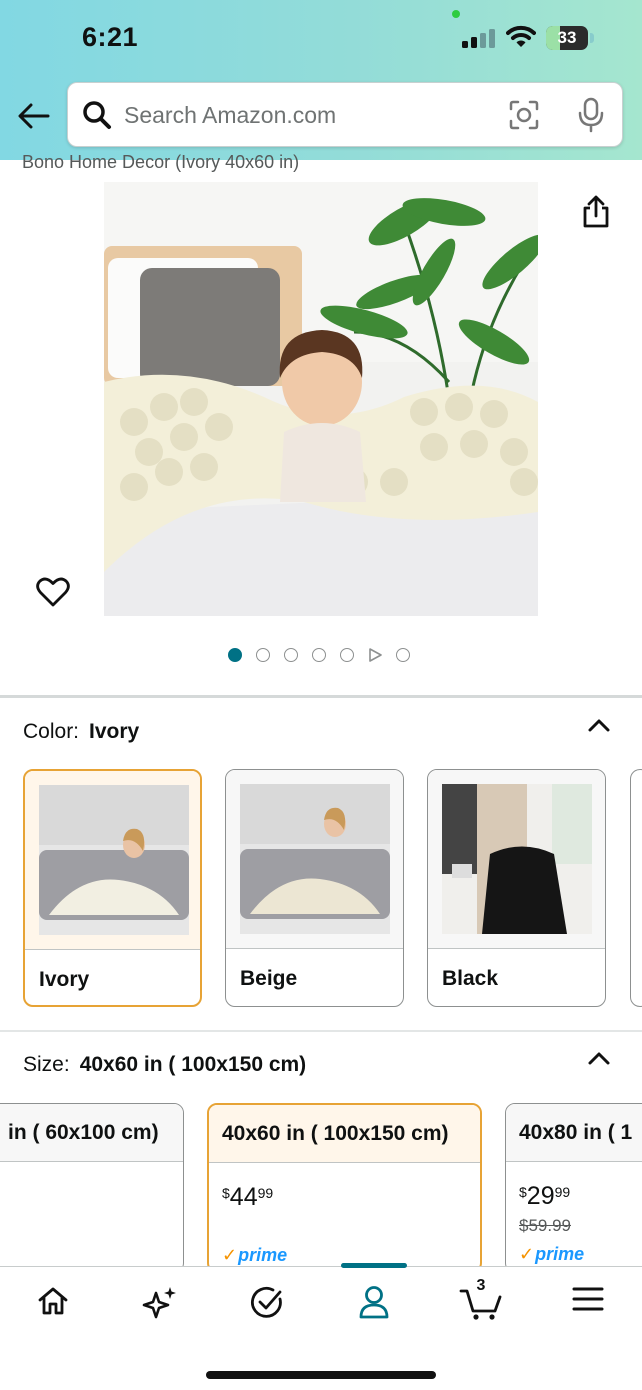 The height and width of the screenshot is (1390, 642). I want to click on bottom-tab-bar: 3, so click(321, 1326).